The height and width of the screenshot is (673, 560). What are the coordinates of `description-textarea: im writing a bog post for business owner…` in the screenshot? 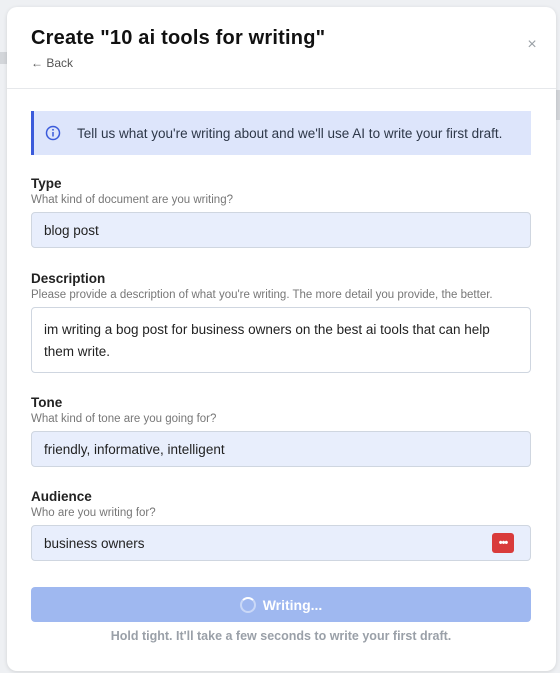 It's located at (281, 340).